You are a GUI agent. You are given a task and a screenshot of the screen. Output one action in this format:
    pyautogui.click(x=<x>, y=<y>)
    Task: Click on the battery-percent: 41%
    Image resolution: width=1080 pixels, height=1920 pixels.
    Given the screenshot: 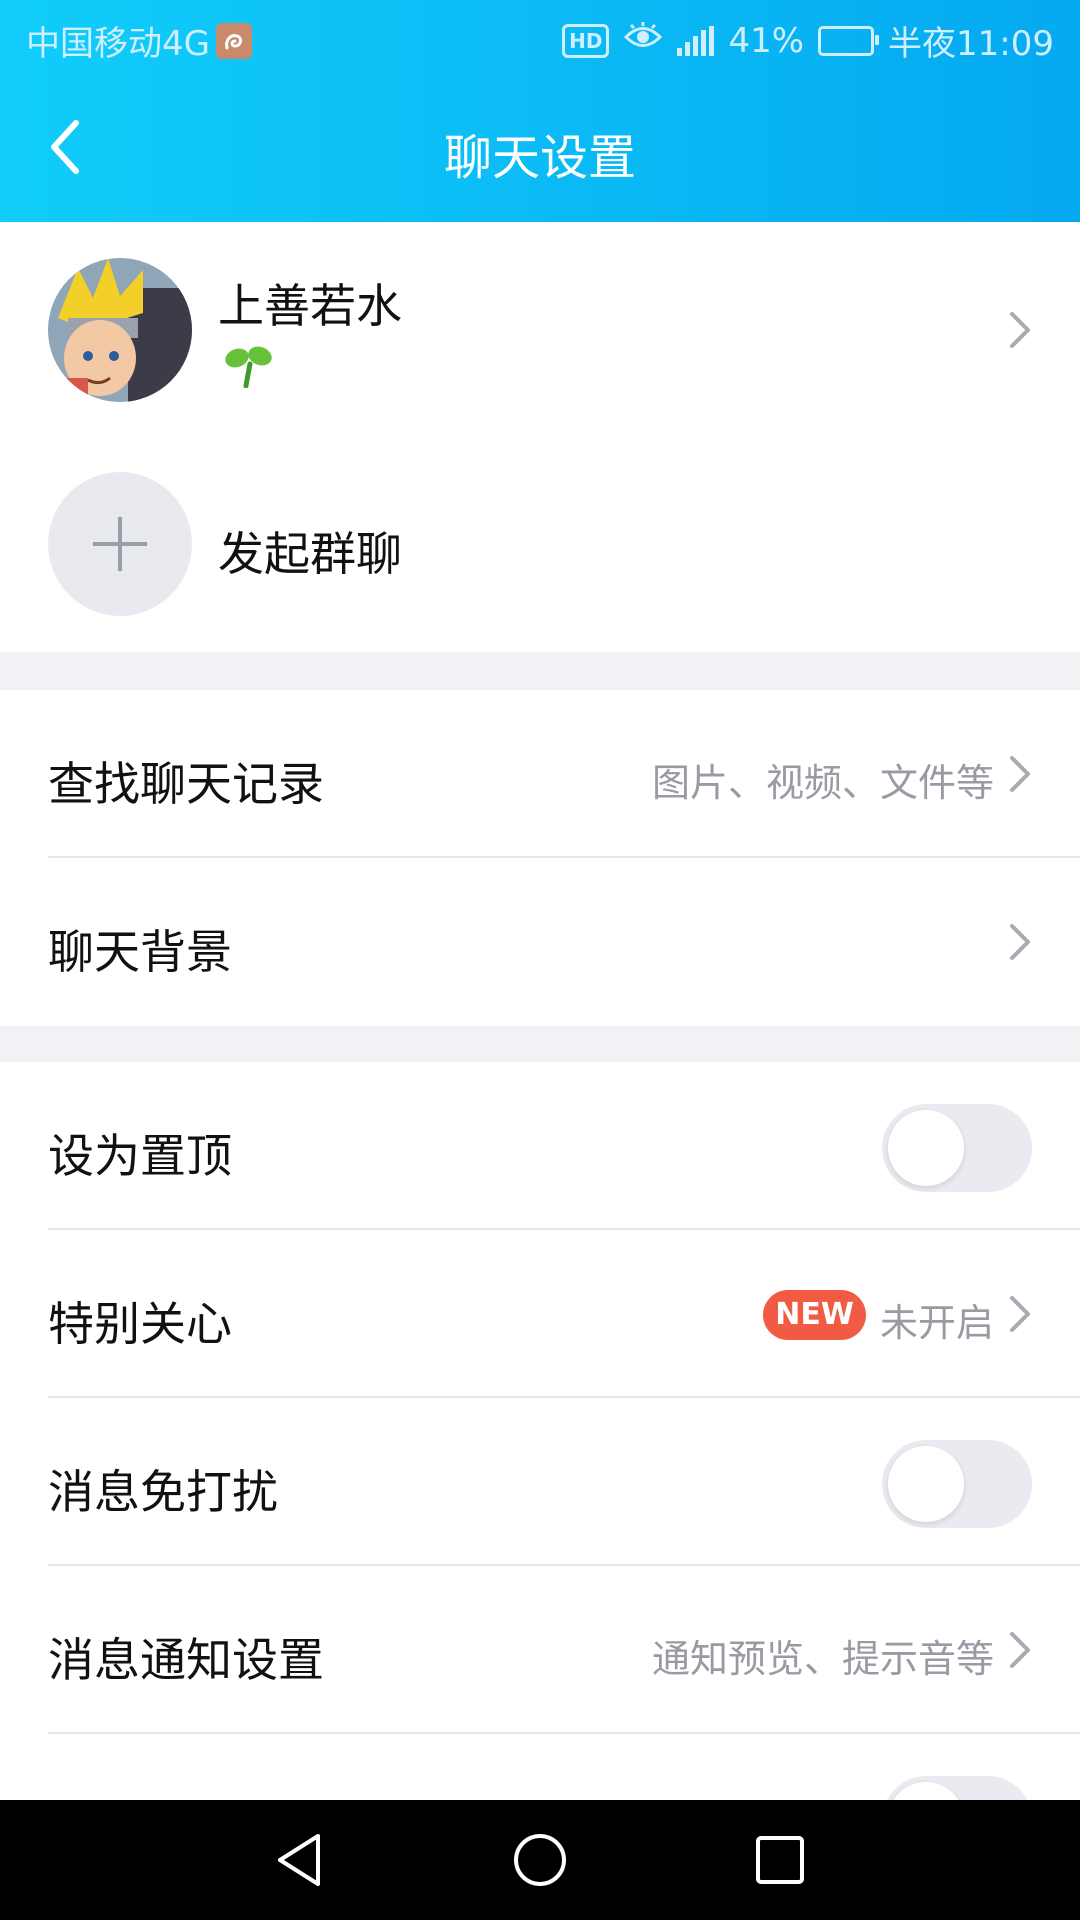 What is the action you would take?
    pyautogui.click(x=766, y=40)
    